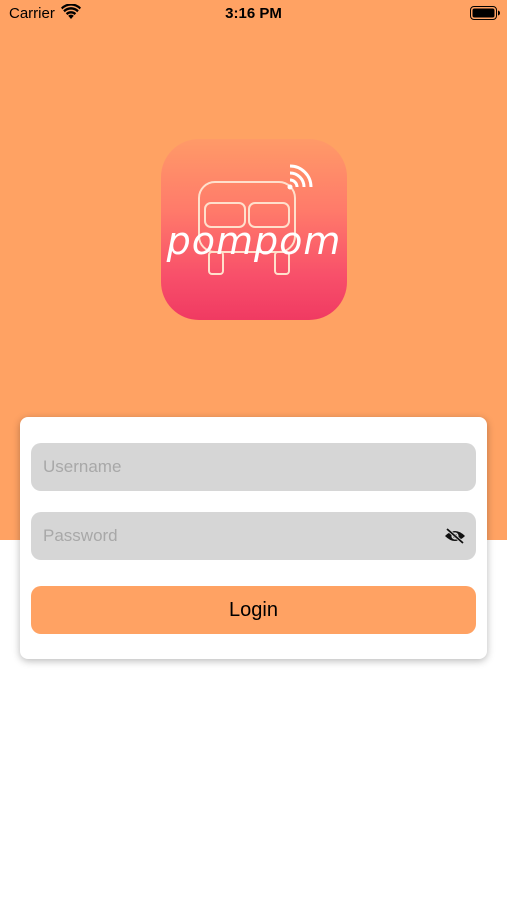  I want to click on password-field-container, so click(253, 536).